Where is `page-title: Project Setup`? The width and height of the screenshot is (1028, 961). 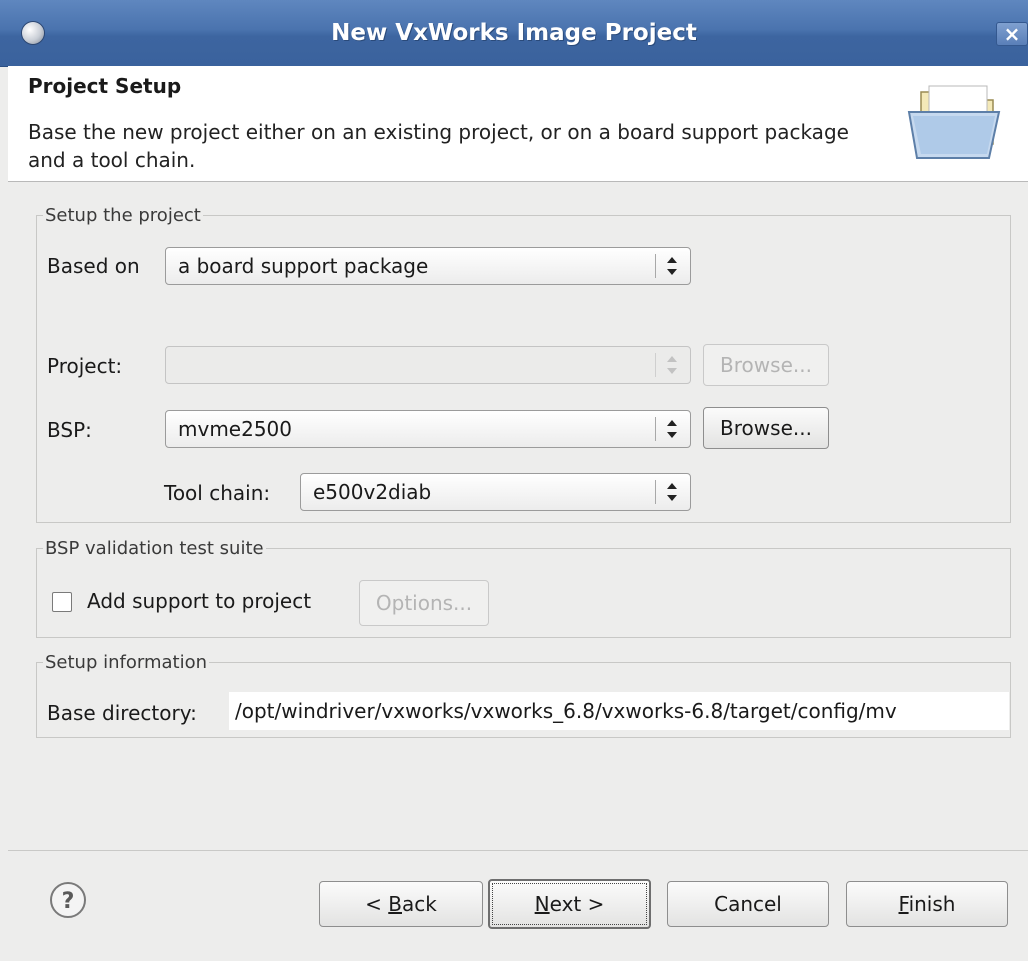 page-title: Project Setup is located at coordinates (105, 86).